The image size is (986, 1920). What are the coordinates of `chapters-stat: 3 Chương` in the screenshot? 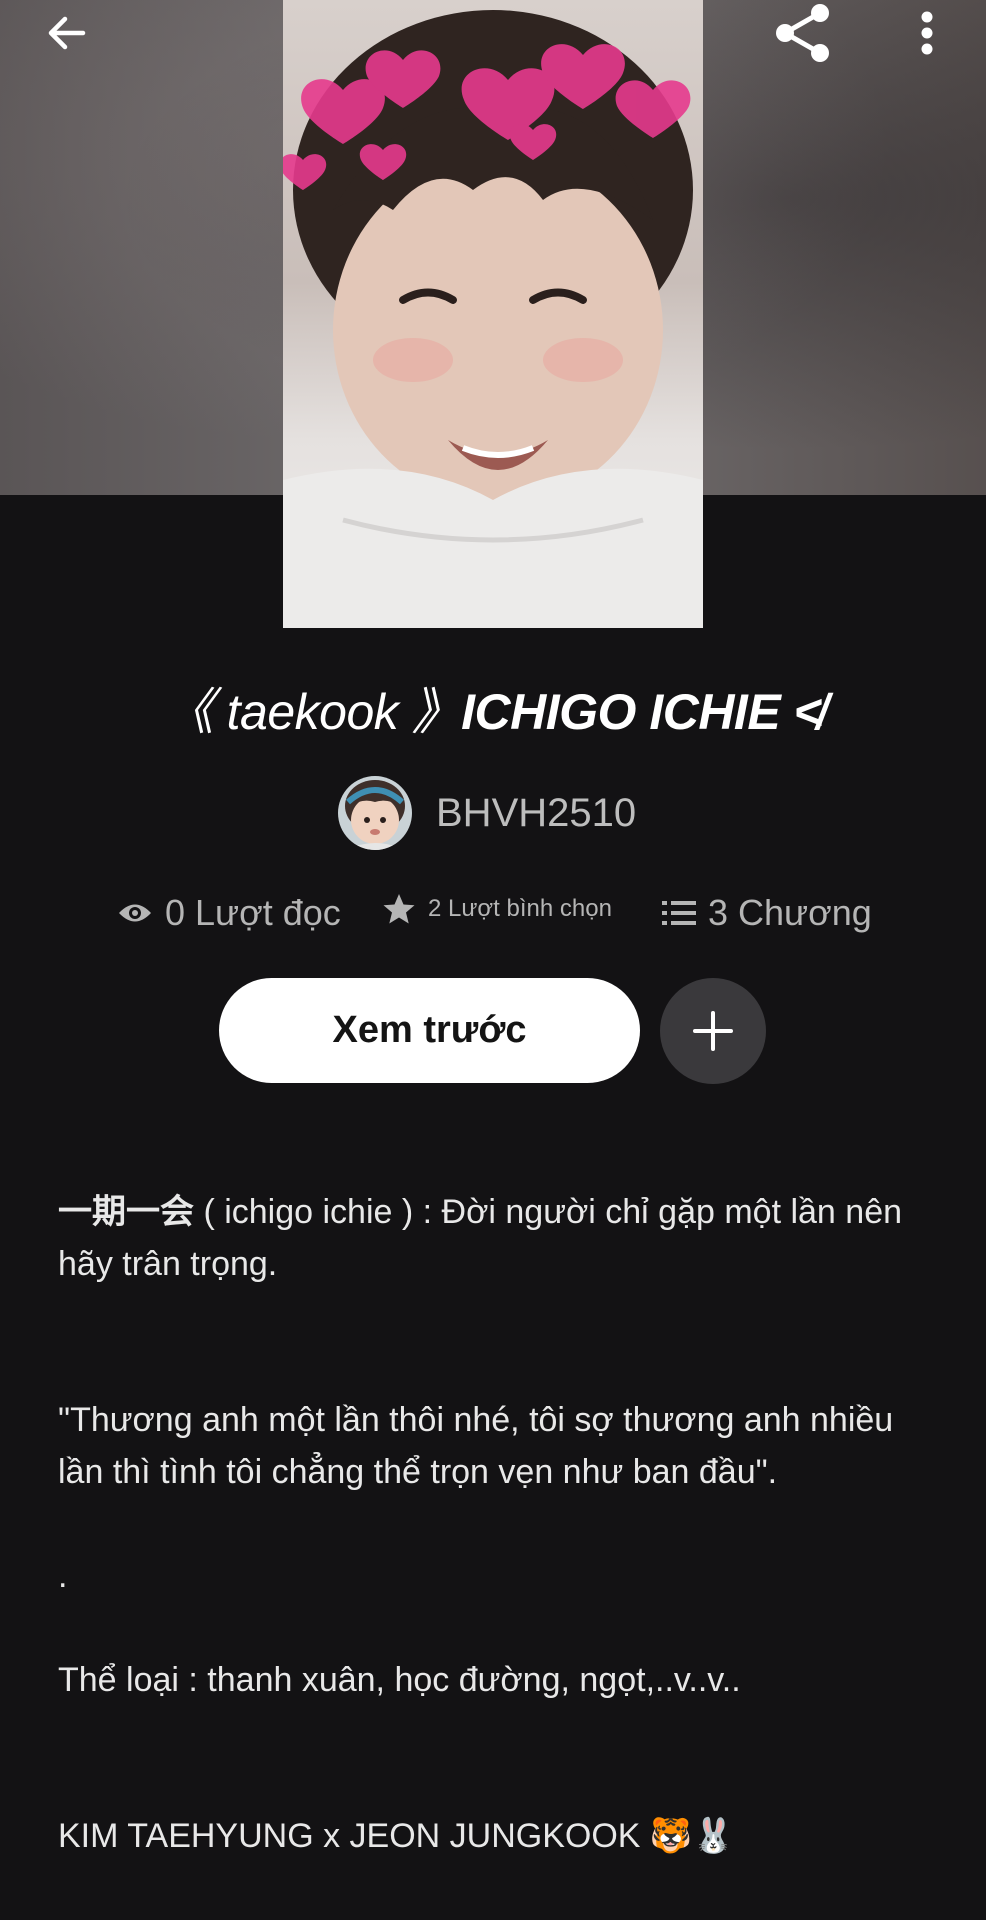 It's located at (767, 913).